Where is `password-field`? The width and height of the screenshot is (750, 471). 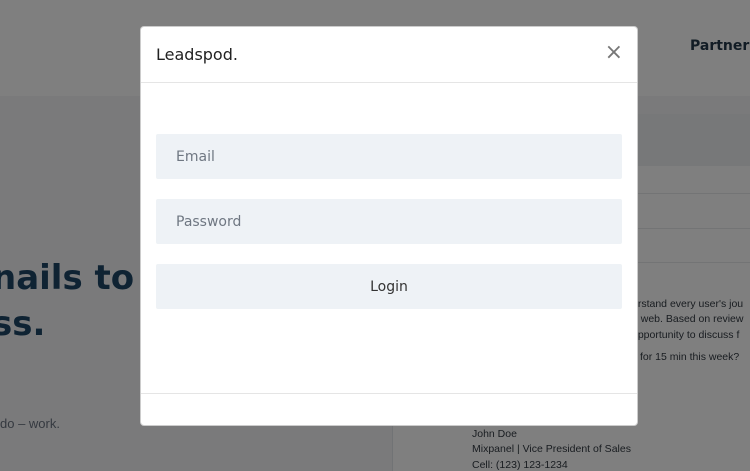
password-field is located at coordinates (389, 221).